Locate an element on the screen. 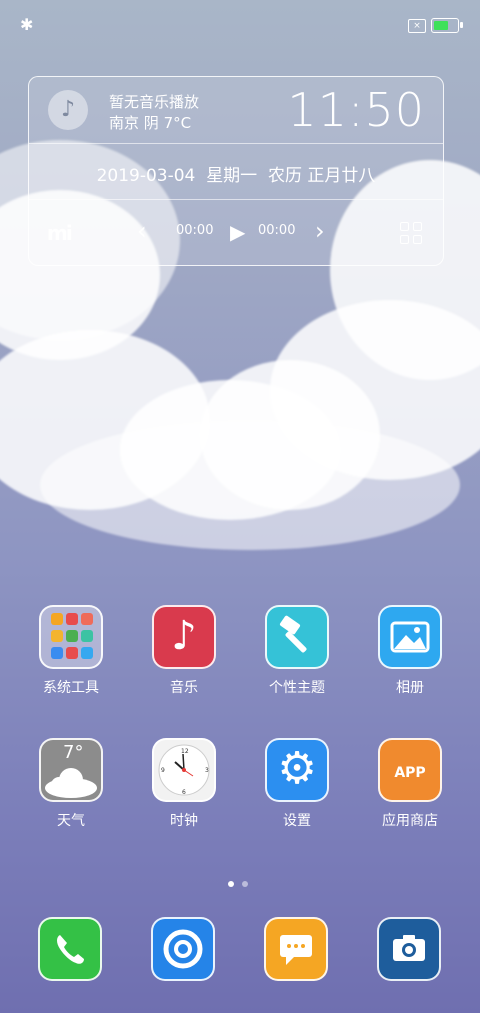 The height and width of the screenshot is (1013, 480). app-system-tools: 系统工具 is located at coordinates (71, 651).